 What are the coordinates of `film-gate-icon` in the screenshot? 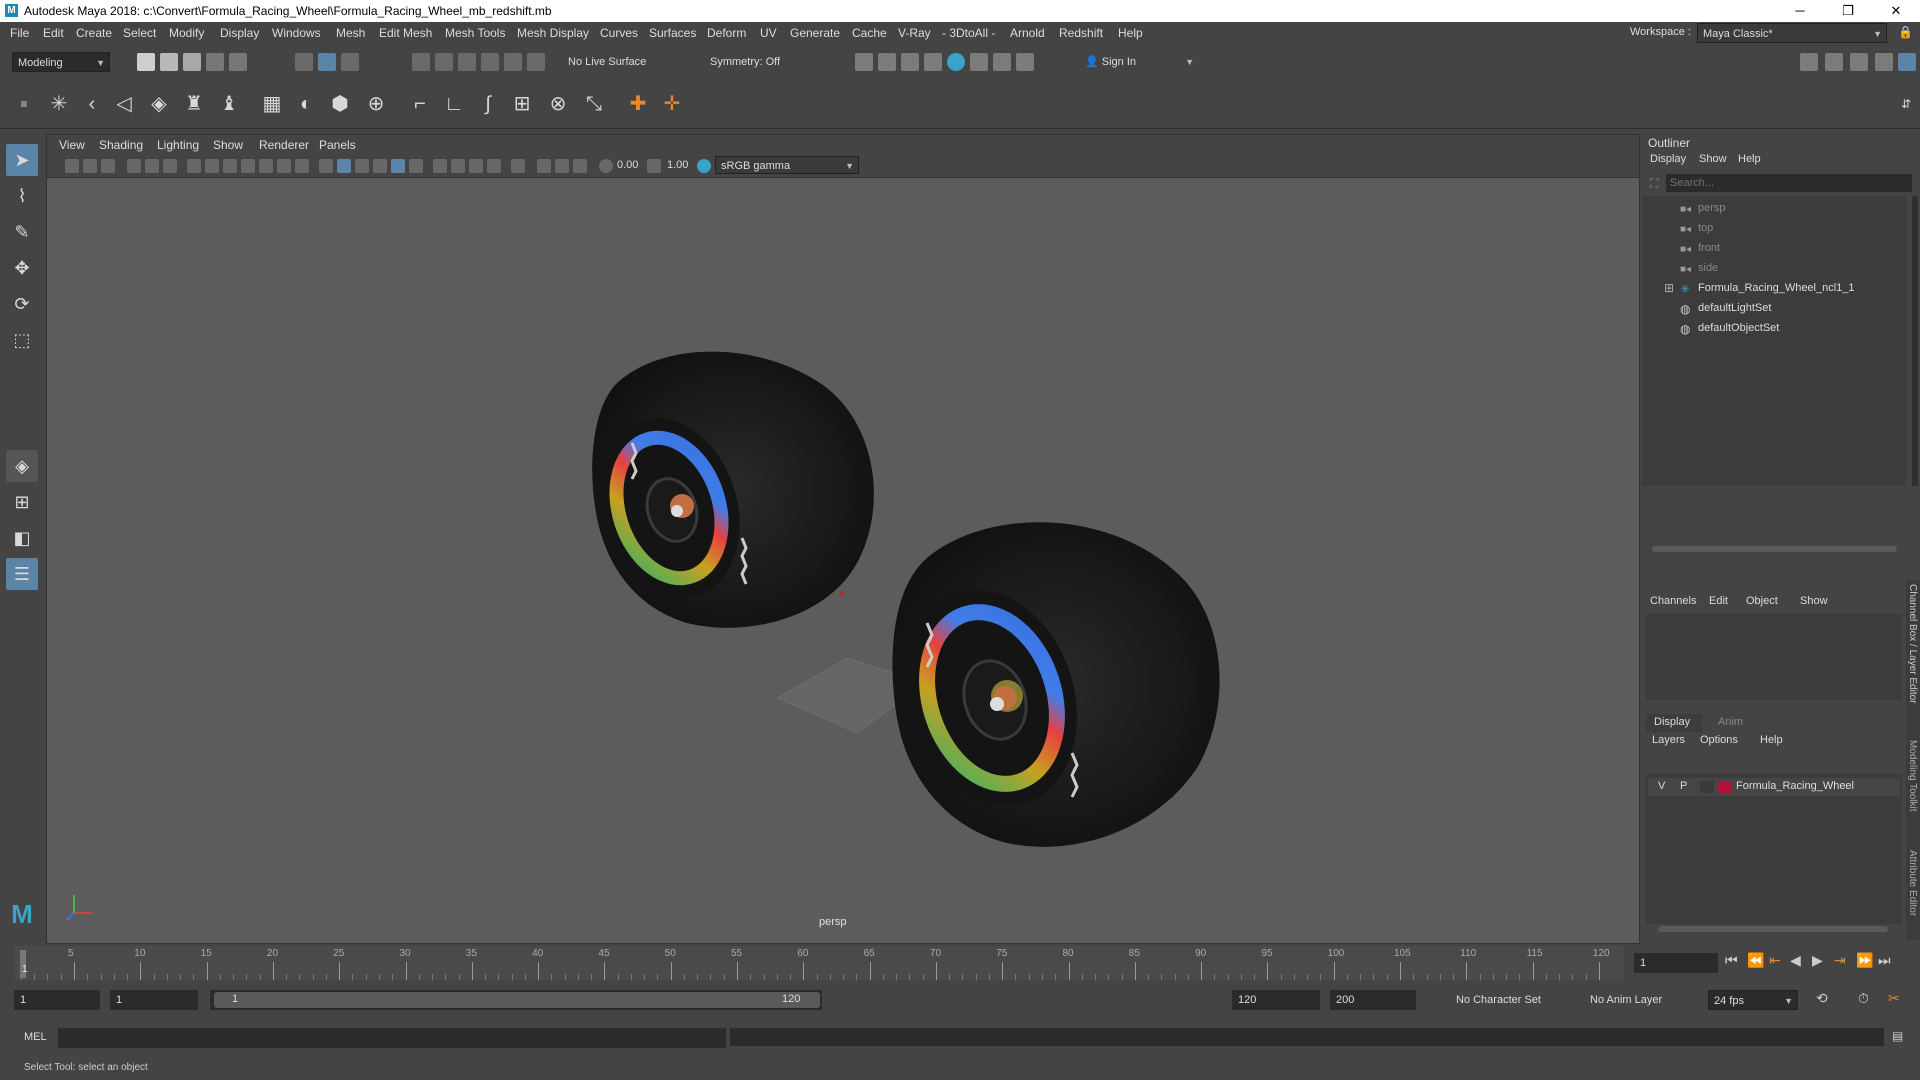 It's located at (212, 166).